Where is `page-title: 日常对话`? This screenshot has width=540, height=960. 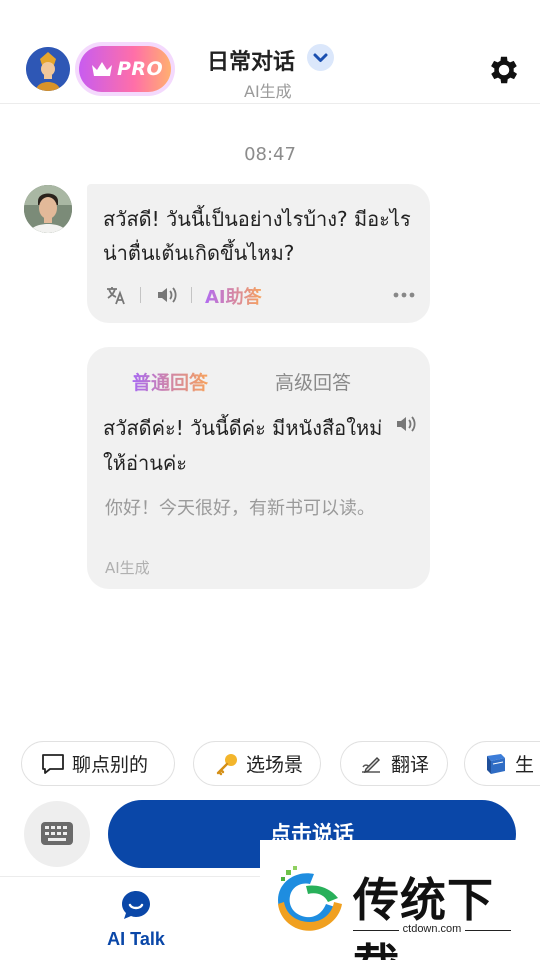
page-title: 日常对话 is located at coordinates (251, 62).